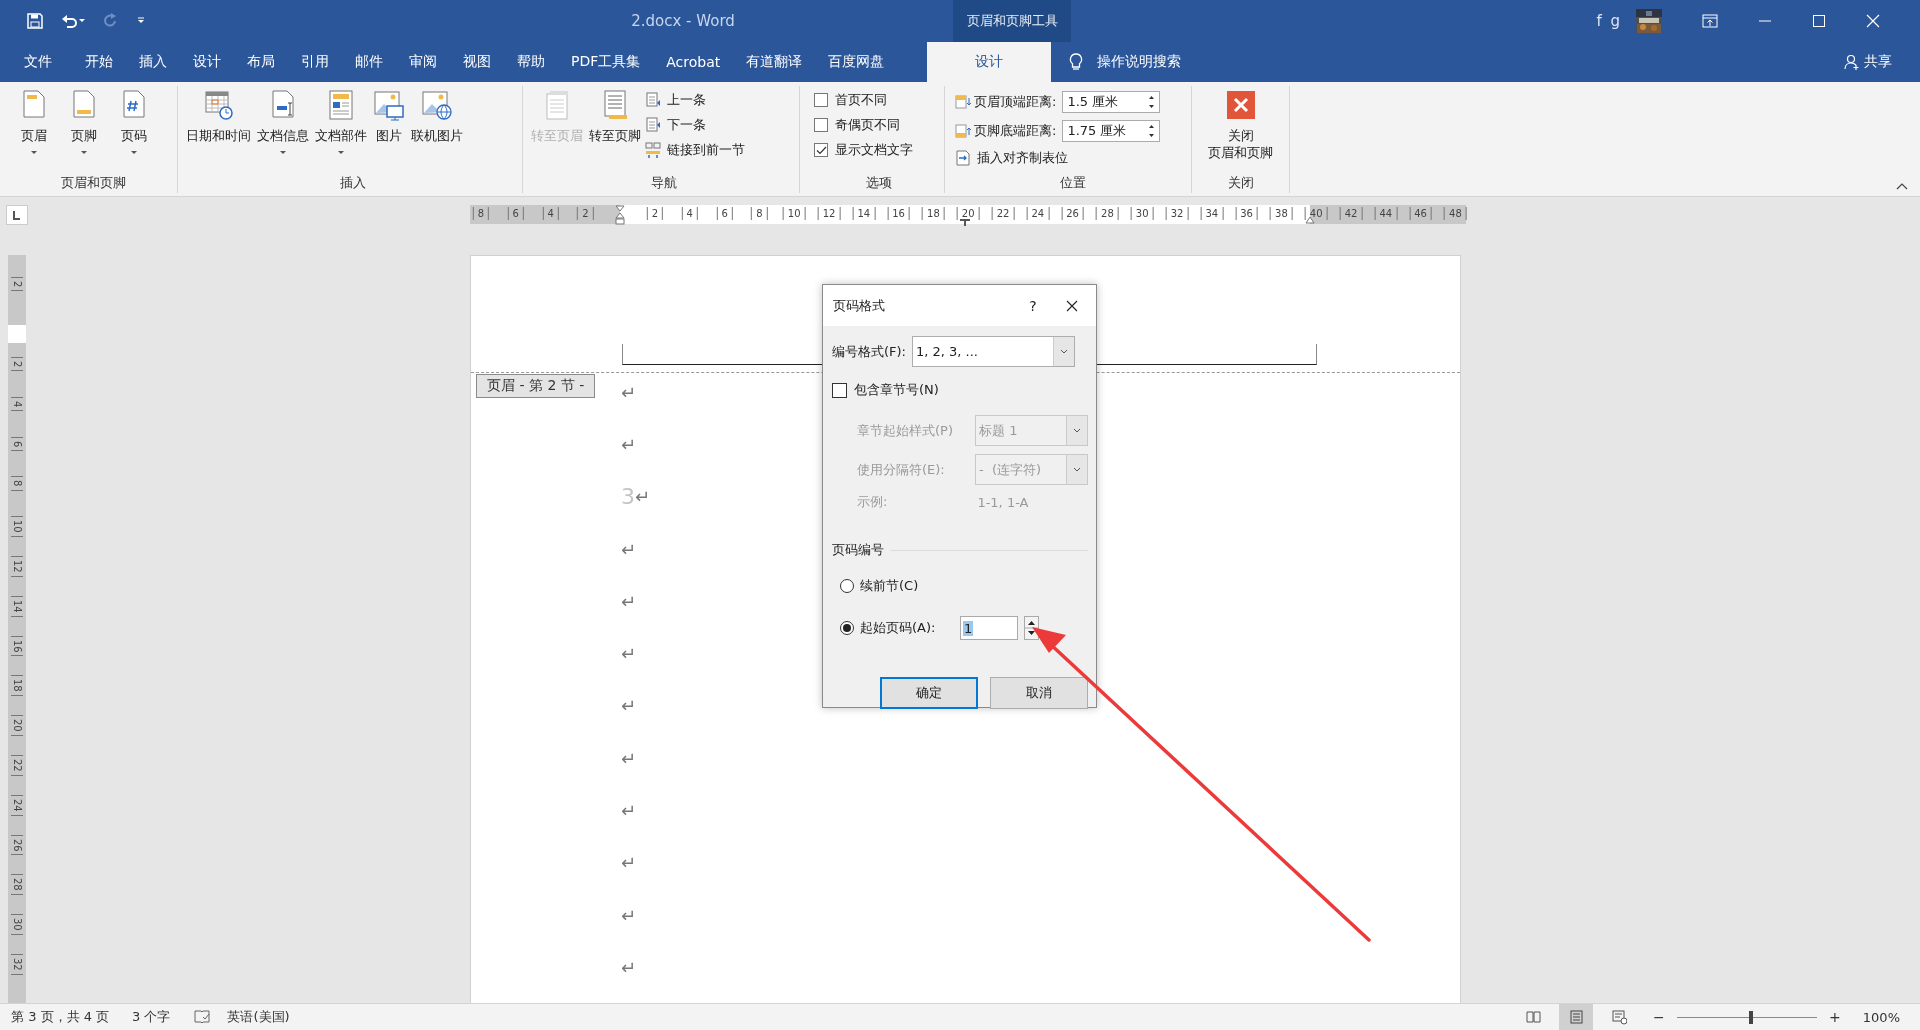 The image size is (1920, 1030). What do you see at coordinates (1902, 186) in the screenshot?
I see `collapse-ribbon-icon` at bounding box center [1902, 186].